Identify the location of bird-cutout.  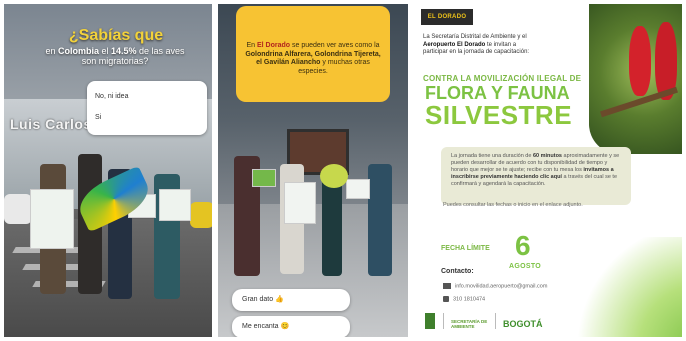
(334, 176).